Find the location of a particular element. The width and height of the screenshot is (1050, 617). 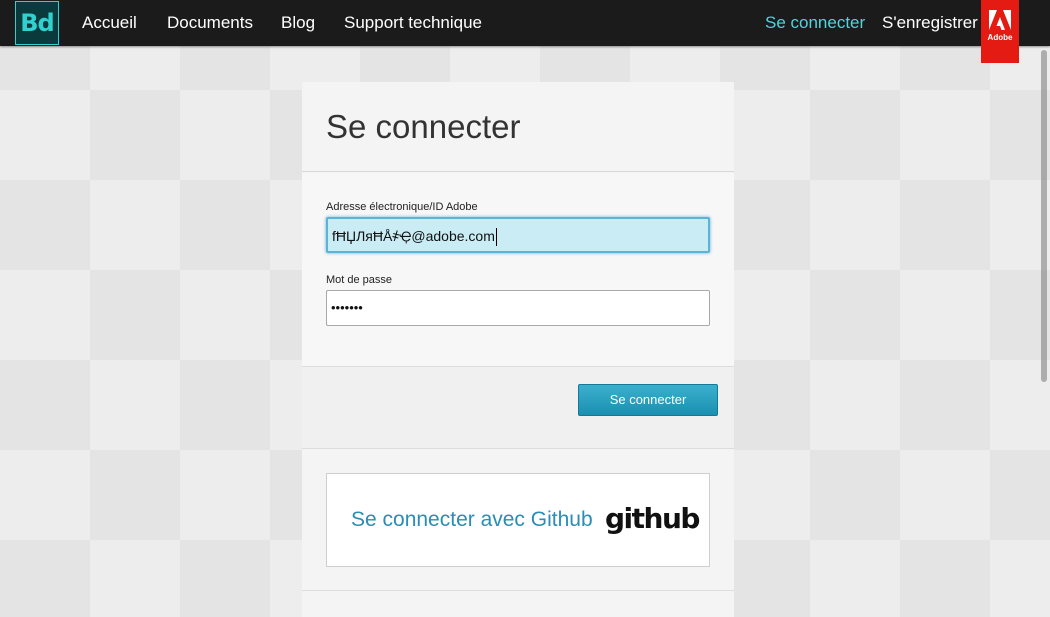

nav-link-signin: Se connecter is located at coordinates (815, 23).